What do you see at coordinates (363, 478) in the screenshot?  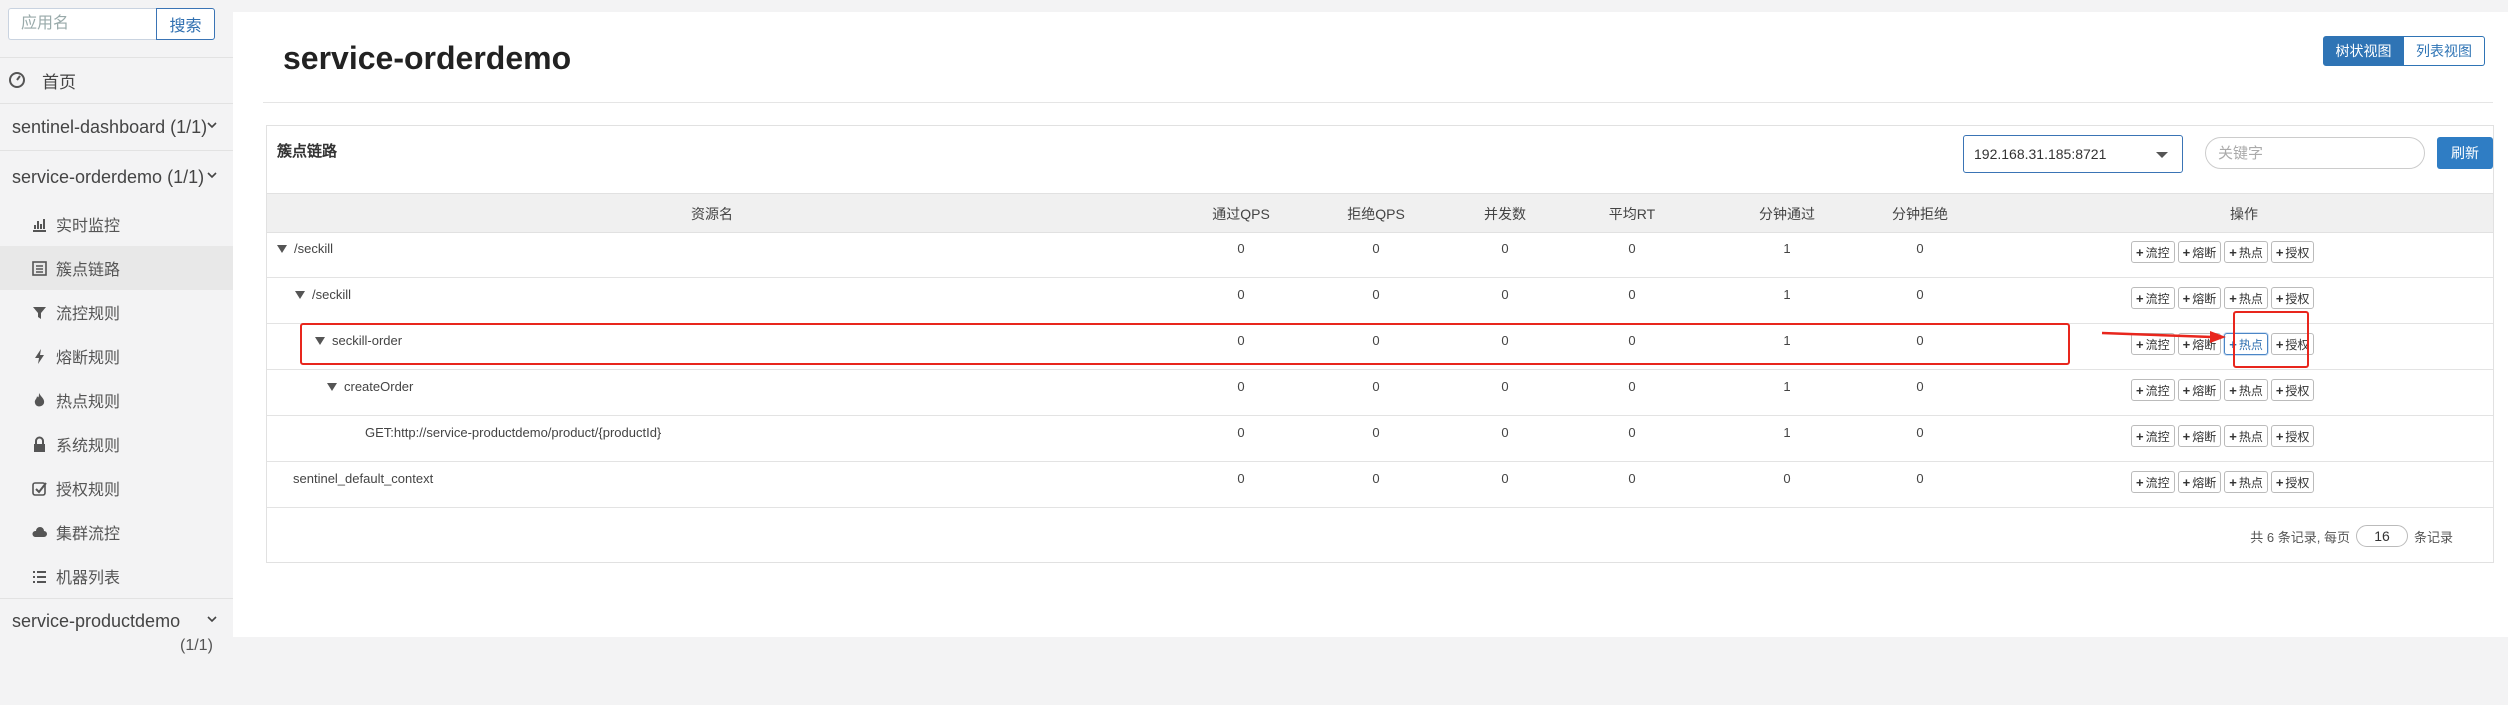 I see `resource-name-cell: sentinel_default_context` at bounding box center [363, 478].